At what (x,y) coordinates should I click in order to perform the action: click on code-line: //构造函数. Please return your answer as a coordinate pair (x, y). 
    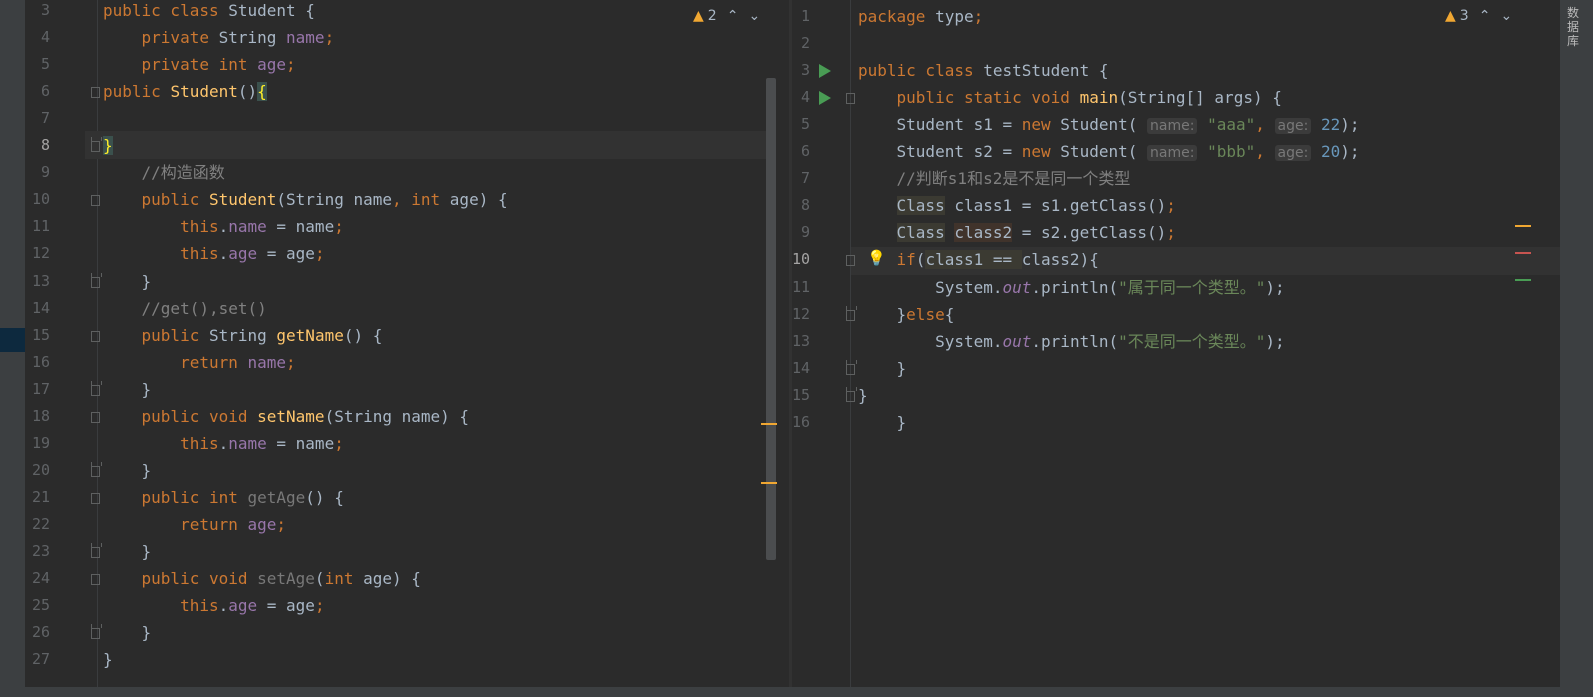
    Looking at the image, I should click on (164, 173).